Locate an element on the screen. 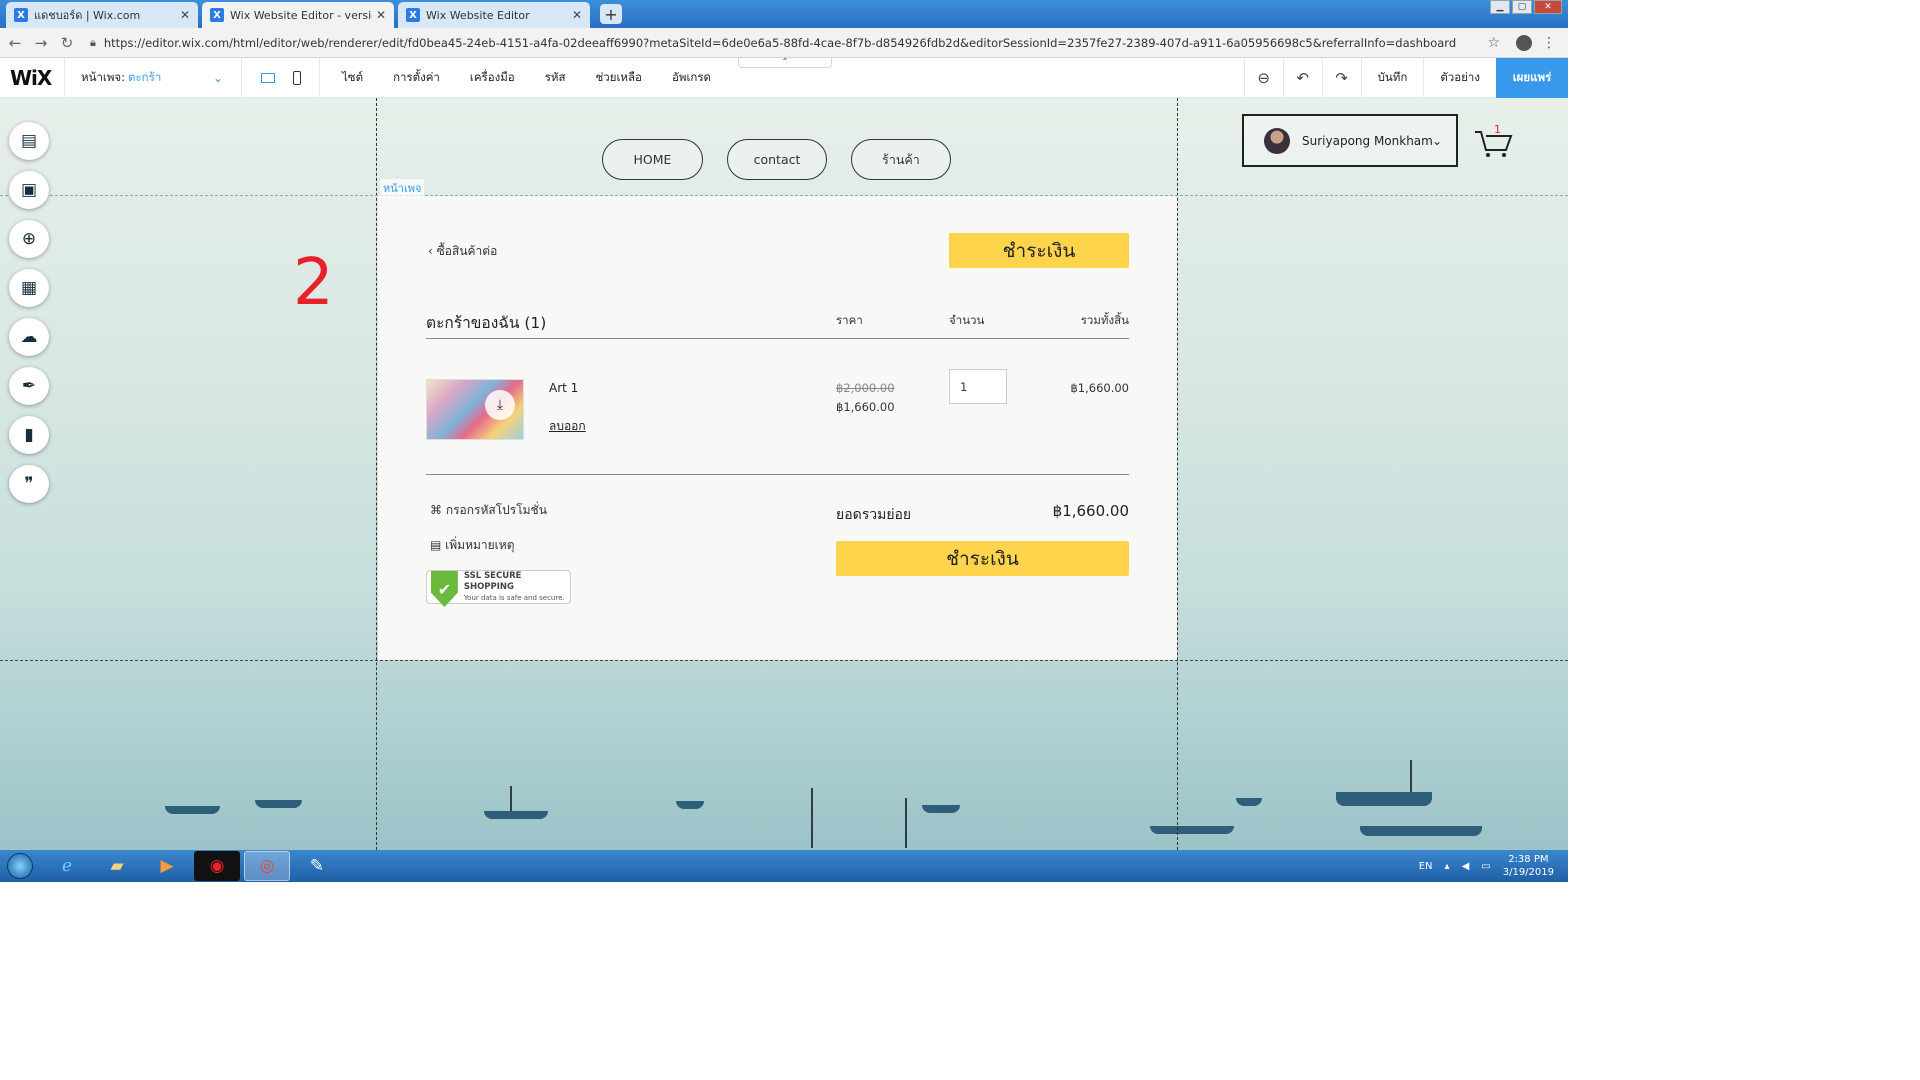 The width and height of the screenshot is (1920, 1080). menu-tools: เครื่องมือ is located at coordinates (492, 78).